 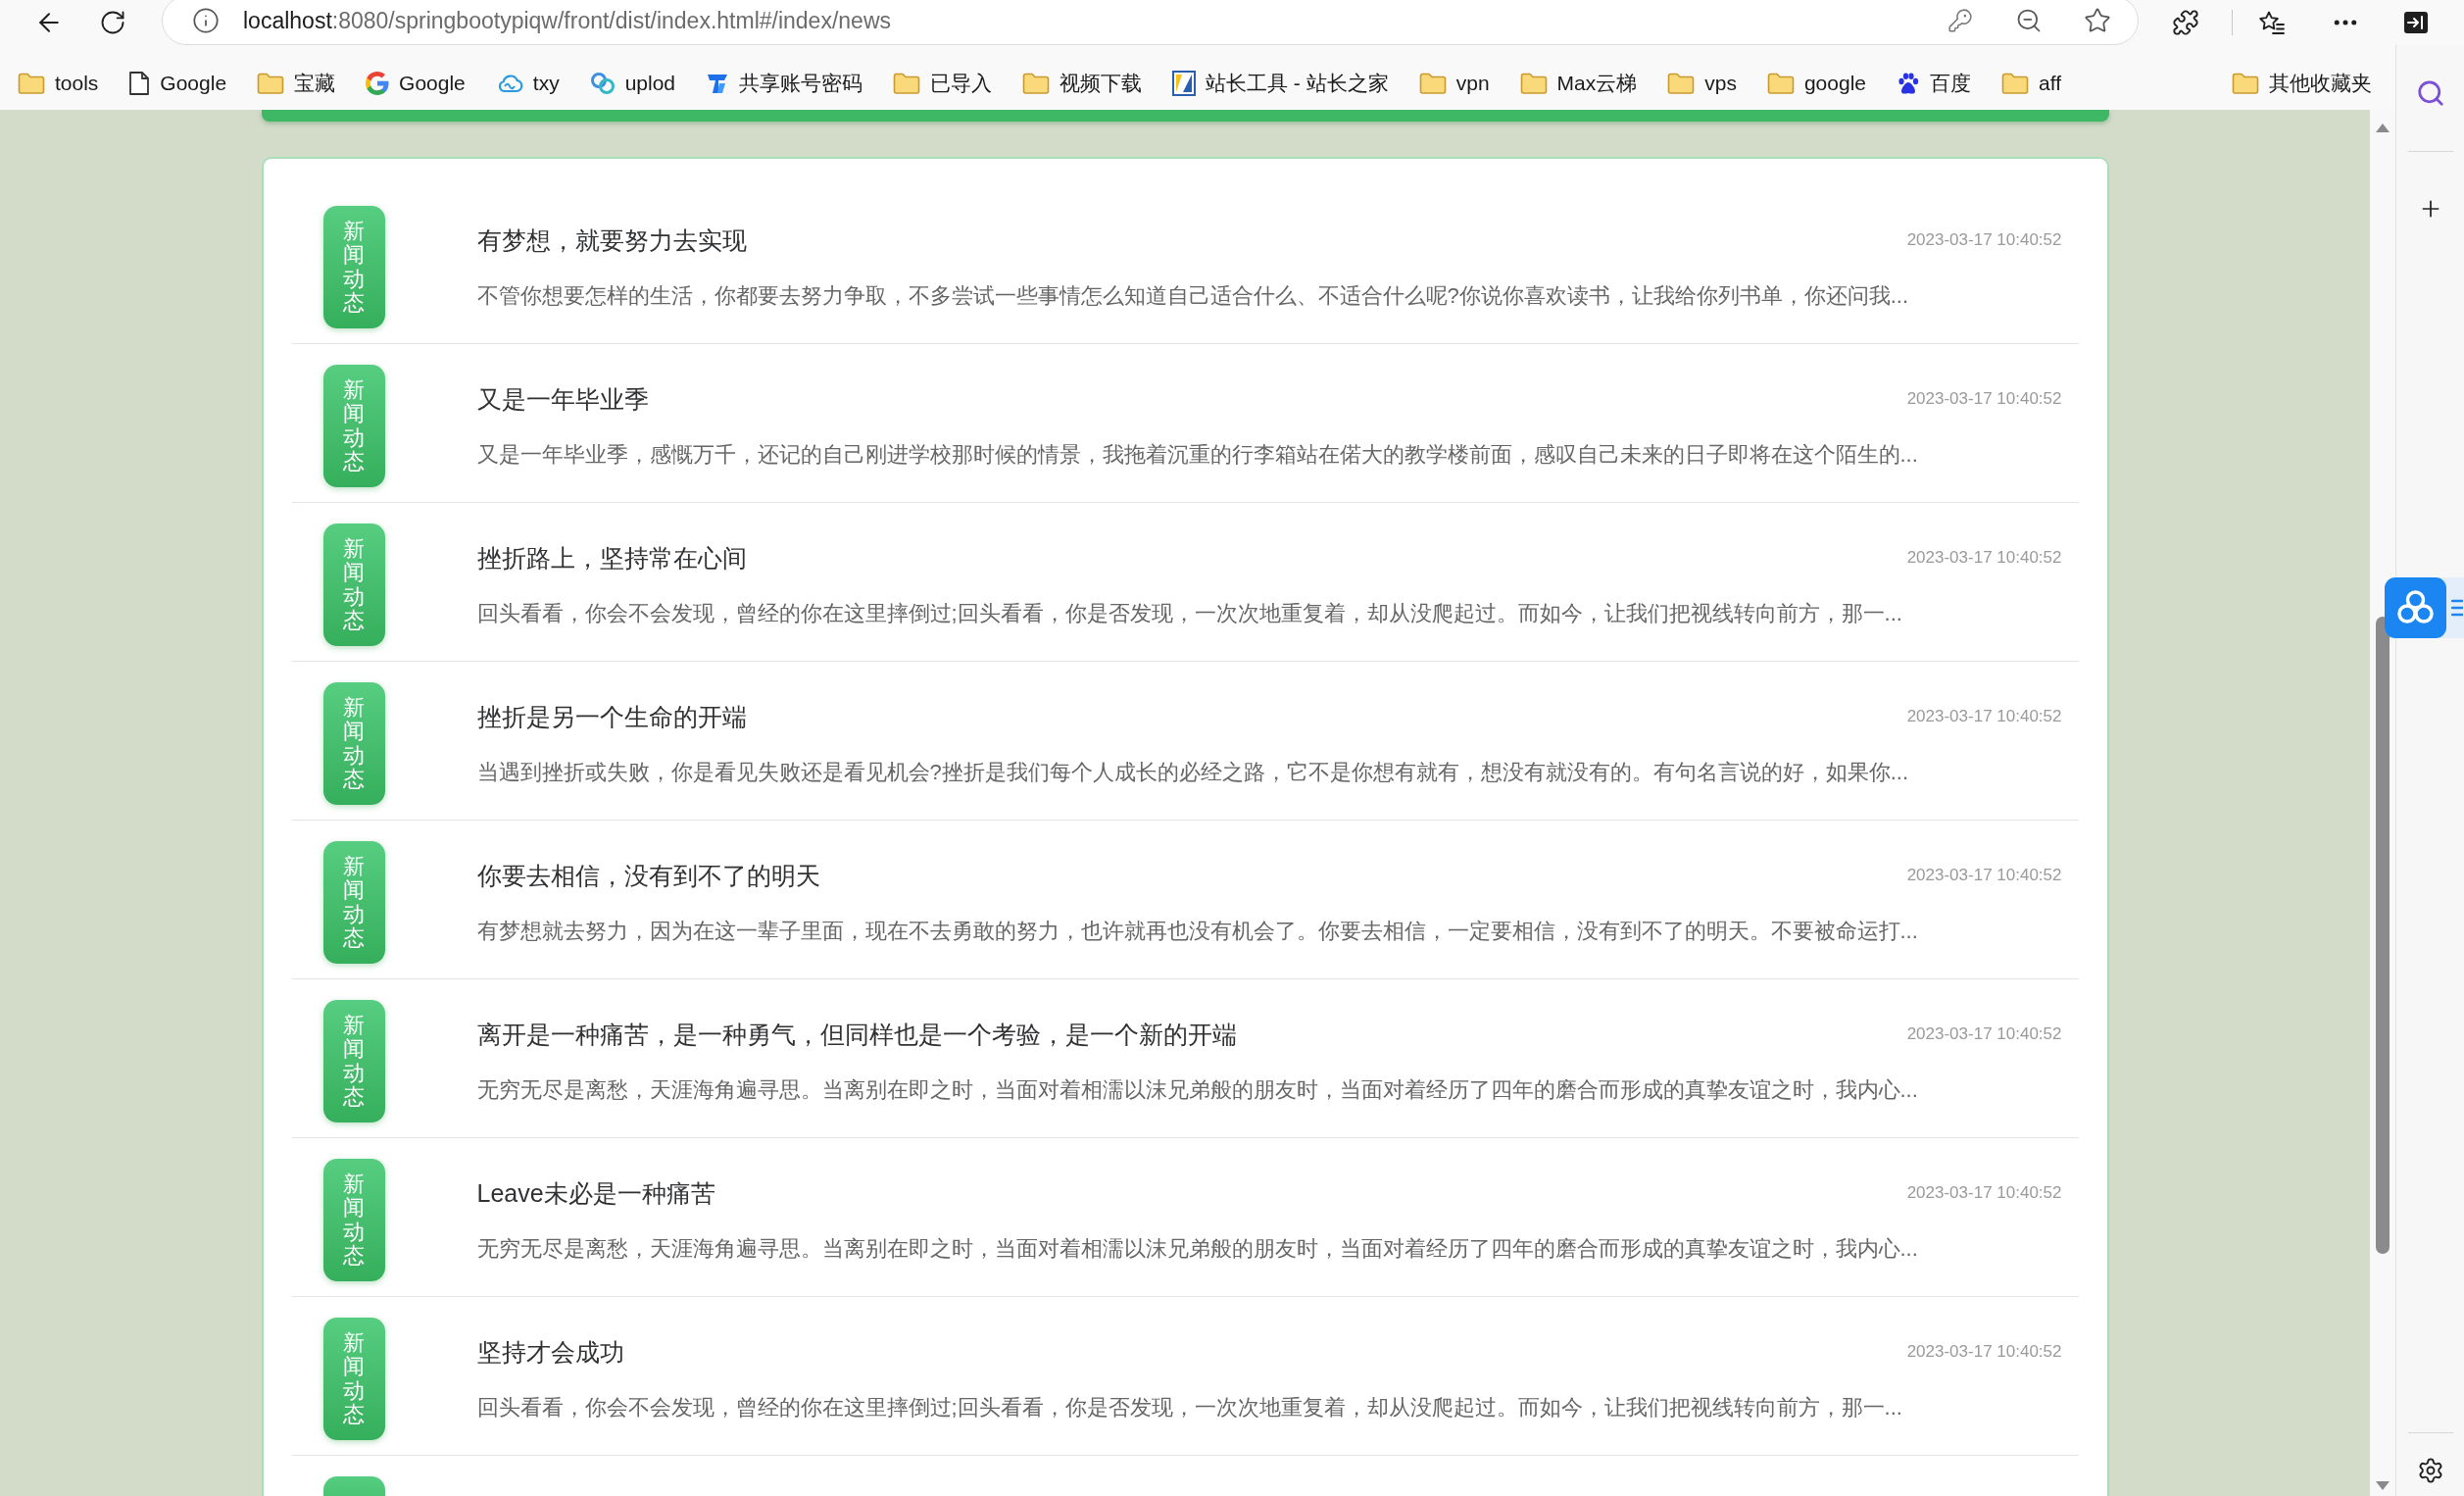 What do you see at coordinates (206, 20) in the screenshot?
I see `info-icon` at bounding box center [206, 20].